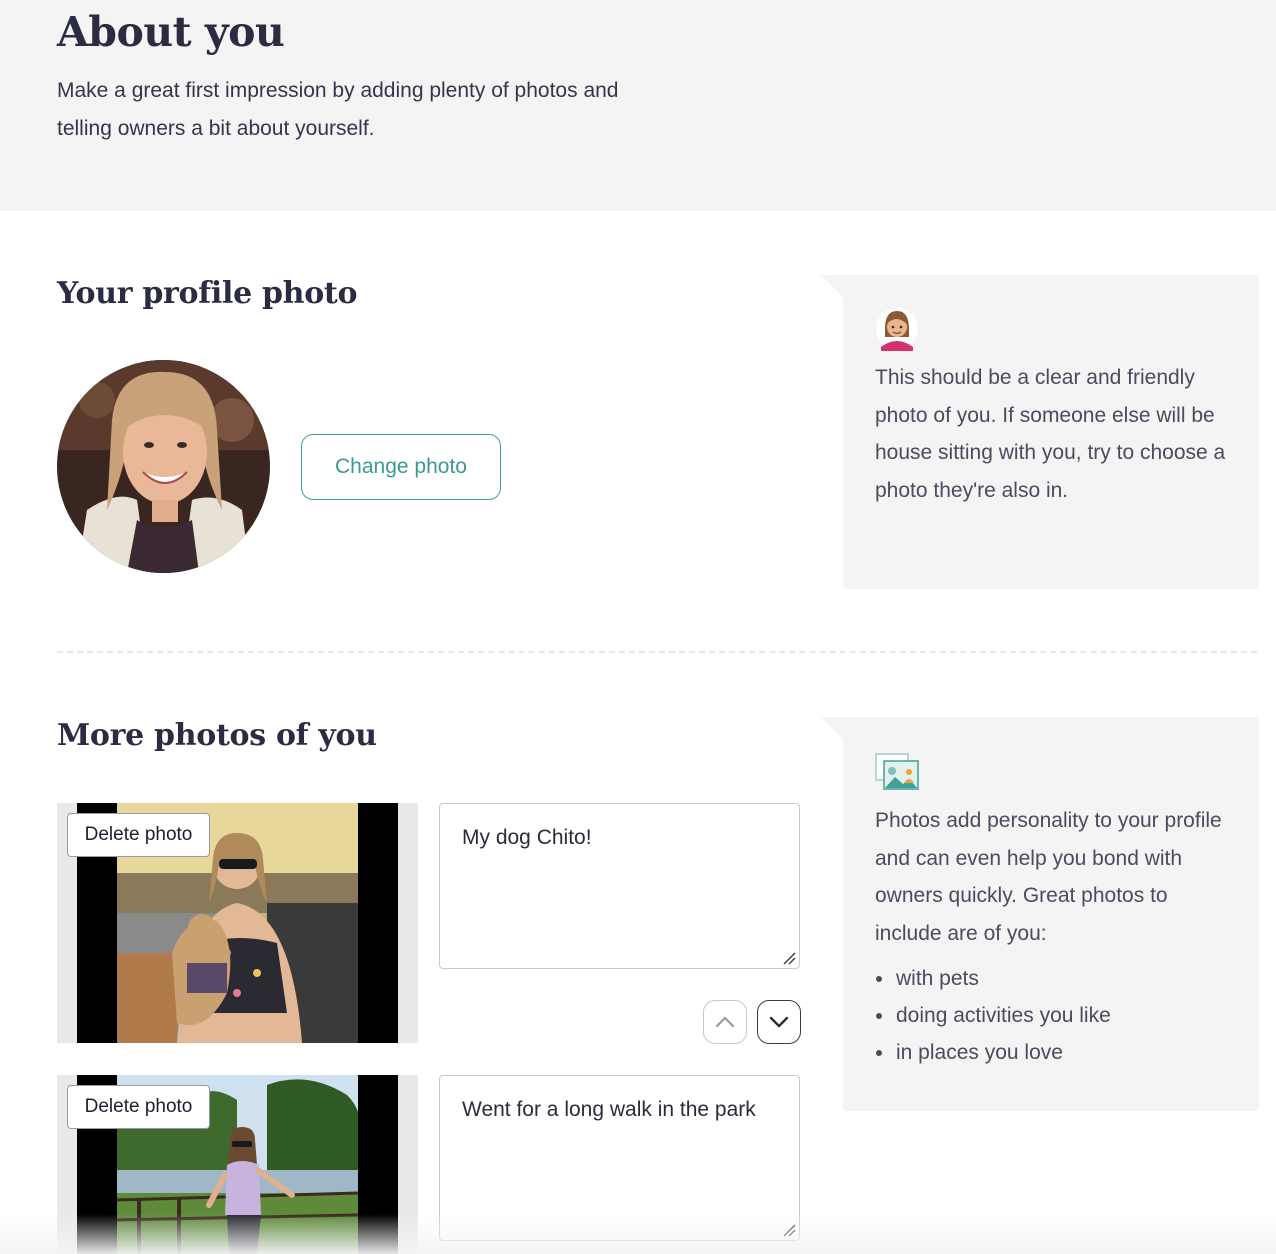 Image resolution: width=1276 pixels, height=1254 pixels. Describe the element at coordinates (993, 1052) in the screenshot. I see `list-item: in places you love` at that location.